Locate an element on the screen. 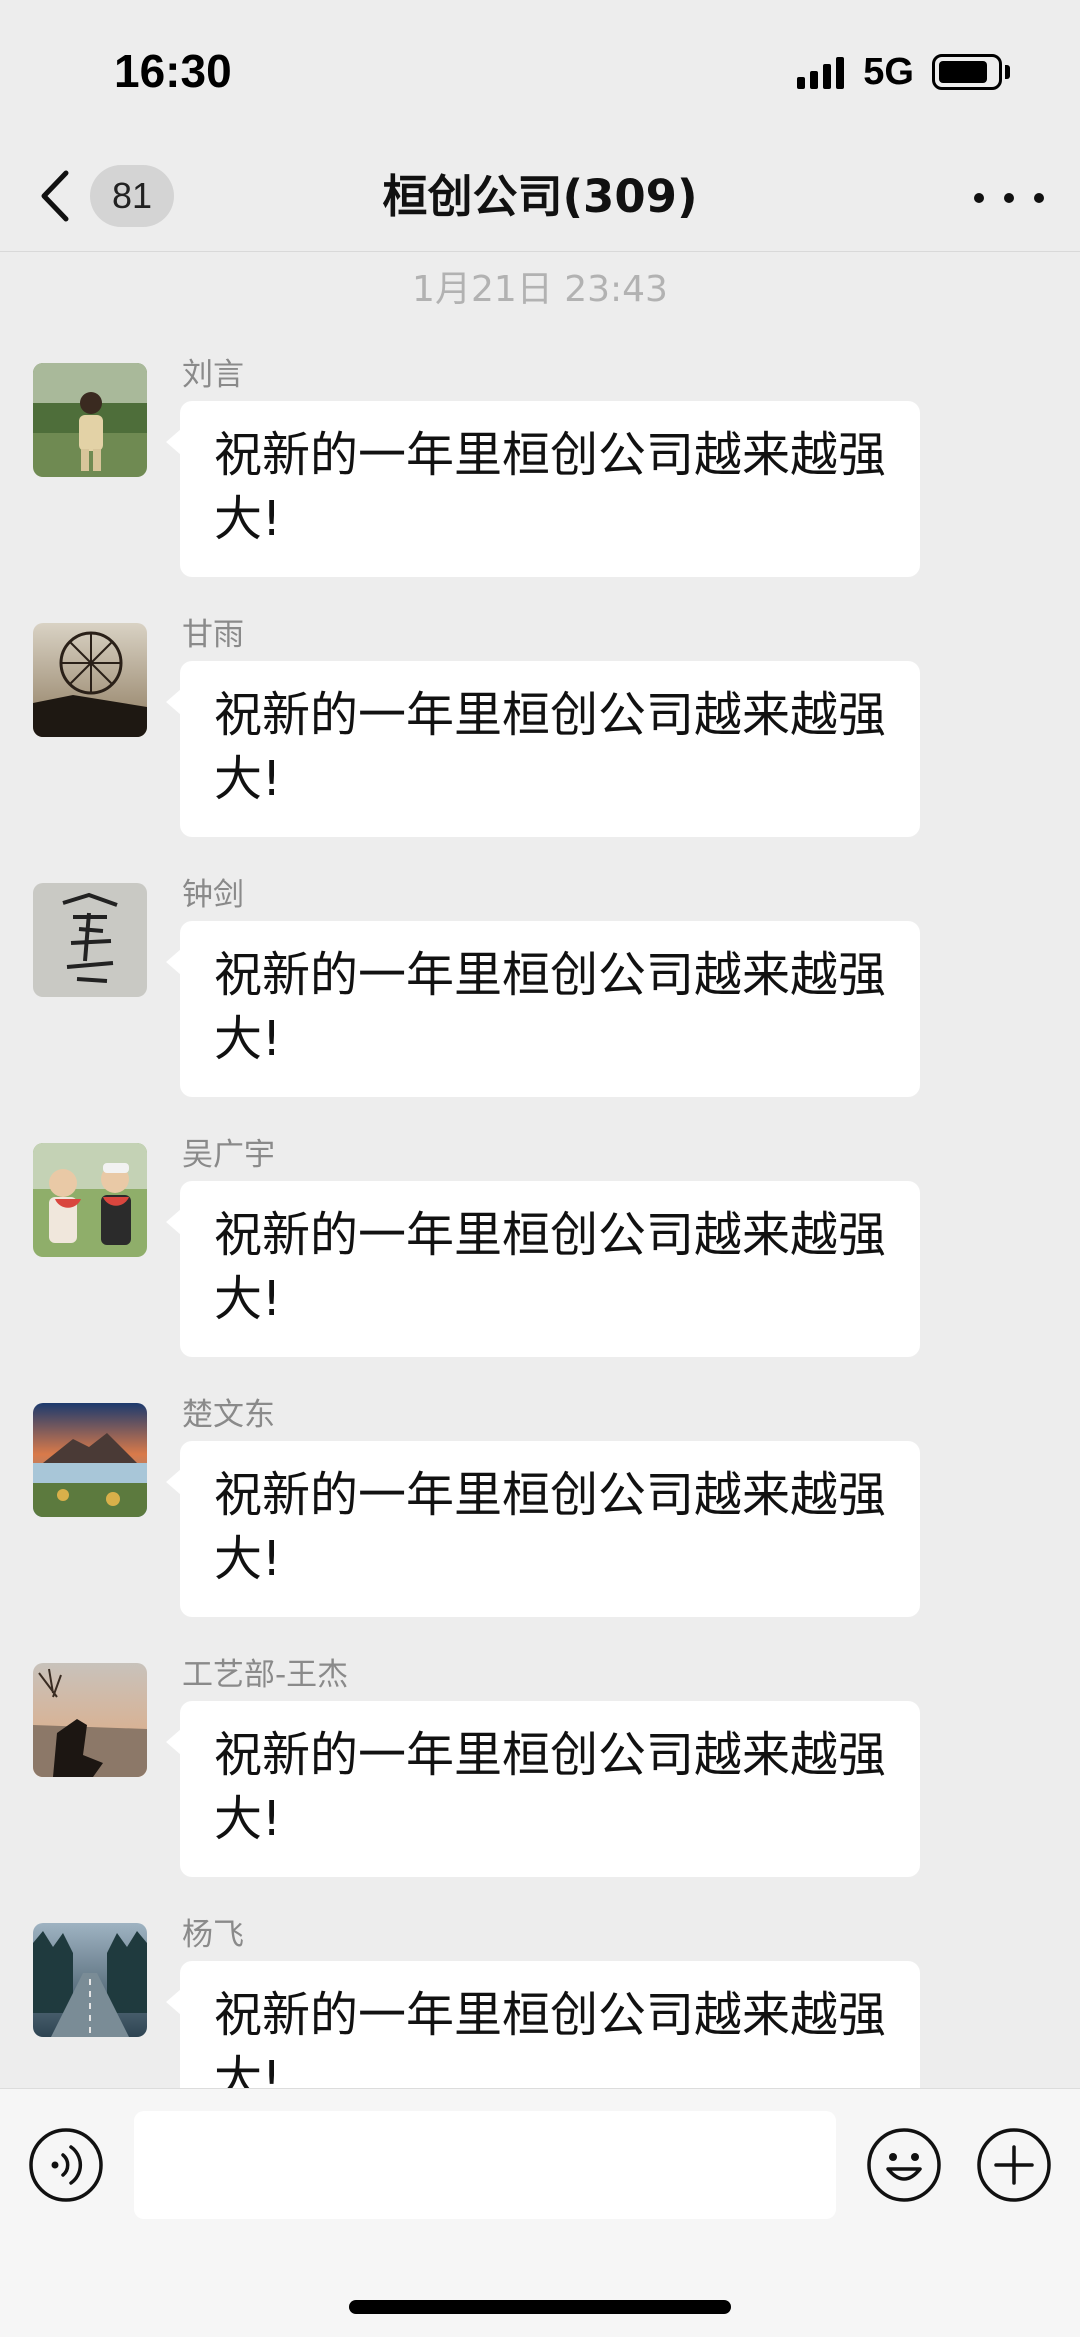  more-dots-icon is located at coordinates (979, 198).